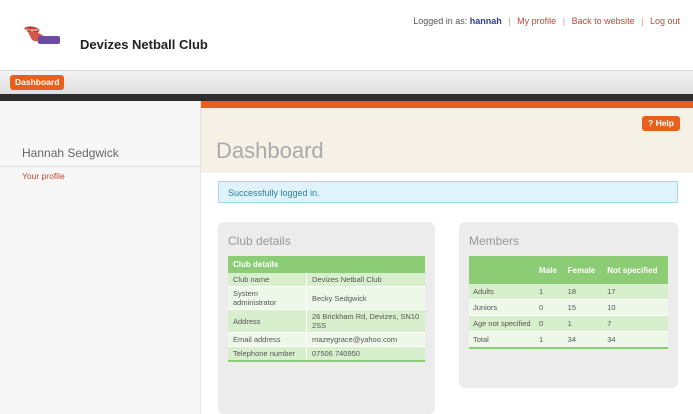 The height and width of the screenshot is (414, 693). What do you see at coordinates (365, 354) in the screenshot?
I see `row-value: 07506 740950` at bounding box center [365, 354].